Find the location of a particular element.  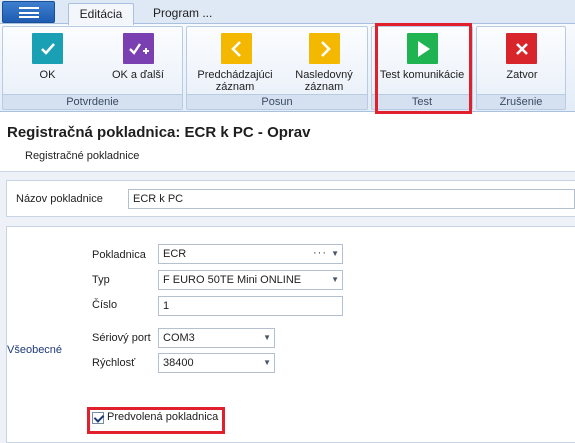

pokladnica-label: Pokladnica is located at coordinates (119, 255).